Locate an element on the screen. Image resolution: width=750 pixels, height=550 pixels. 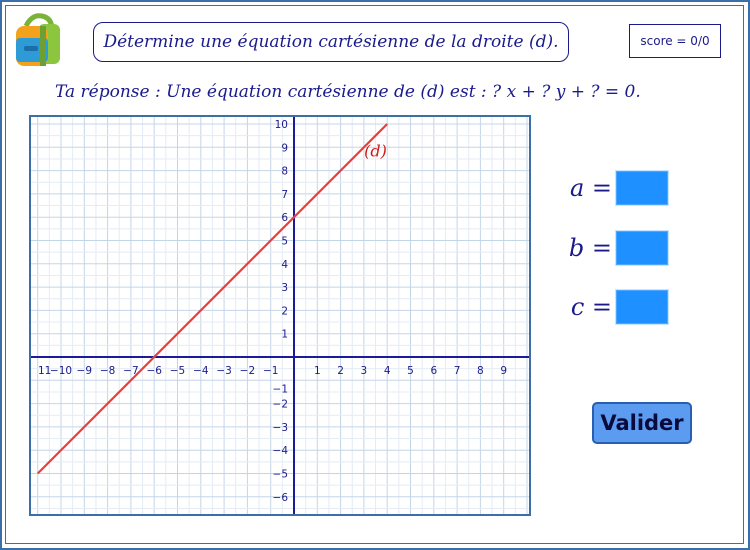
x-tick-label: 2 is located at coordinates (340, 371).